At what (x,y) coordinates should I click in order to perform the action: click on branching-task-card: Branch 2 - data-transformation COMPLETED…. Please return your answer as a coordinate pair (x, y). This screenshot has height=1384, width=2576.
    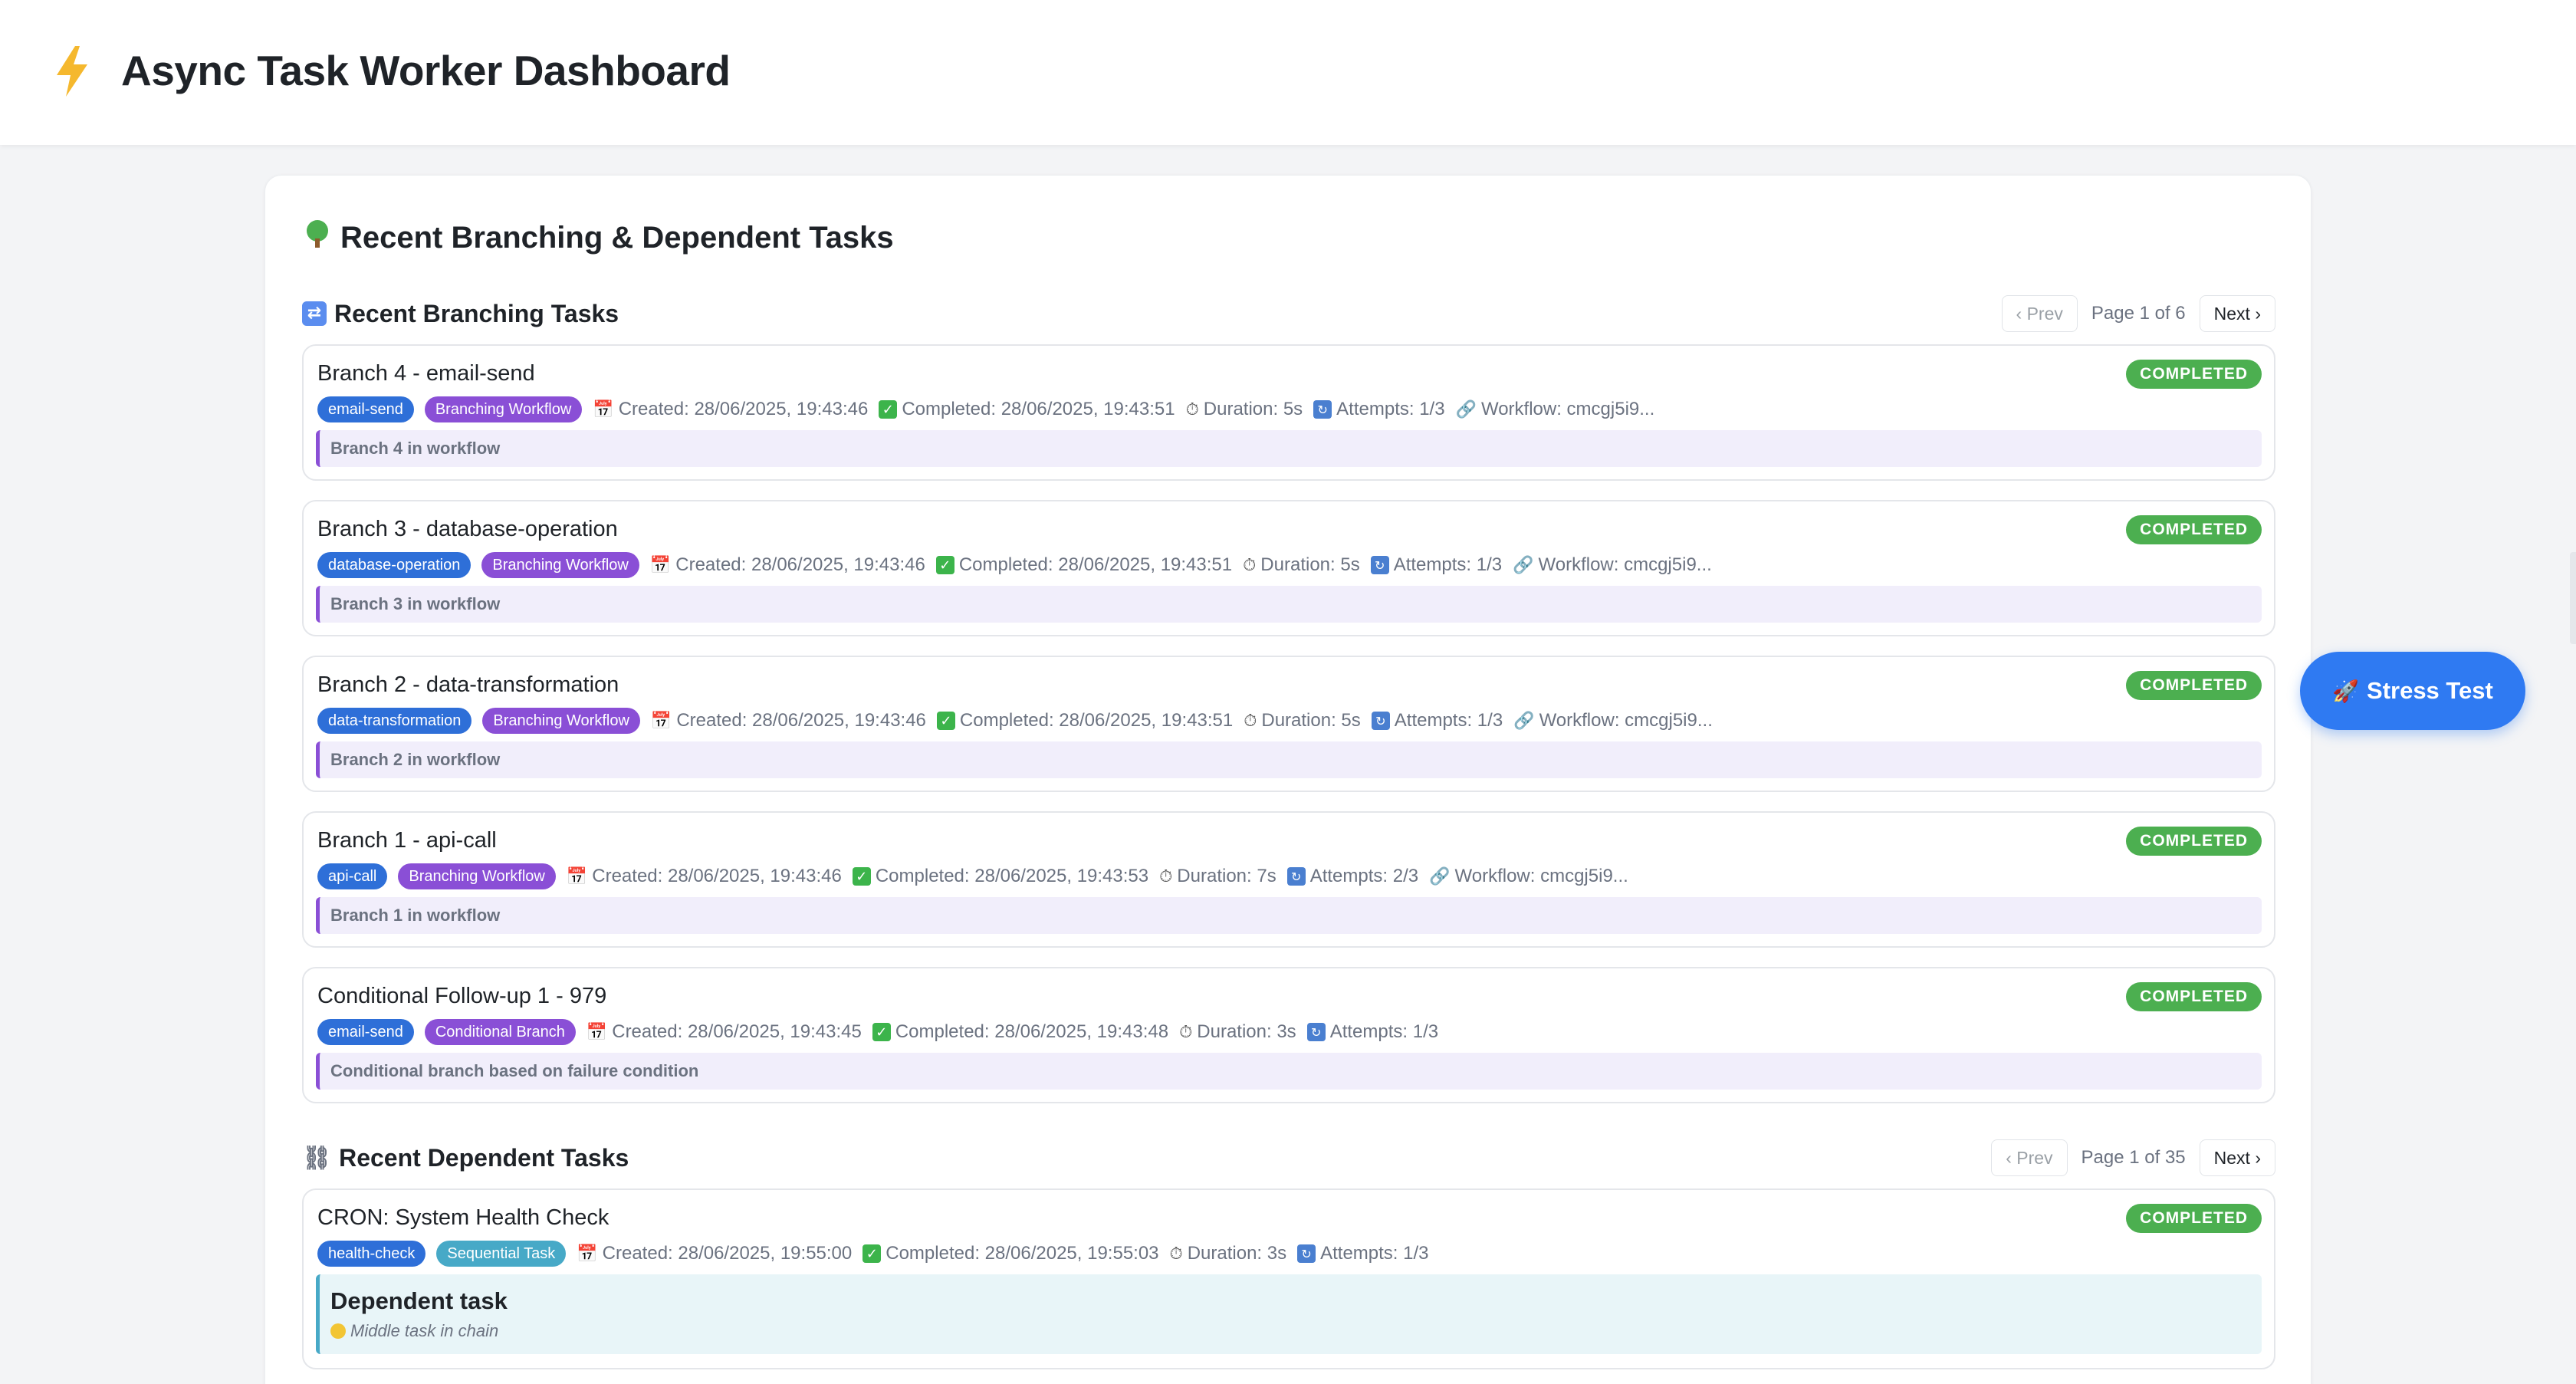
    Looking at the image, I should click on (1288, 724).